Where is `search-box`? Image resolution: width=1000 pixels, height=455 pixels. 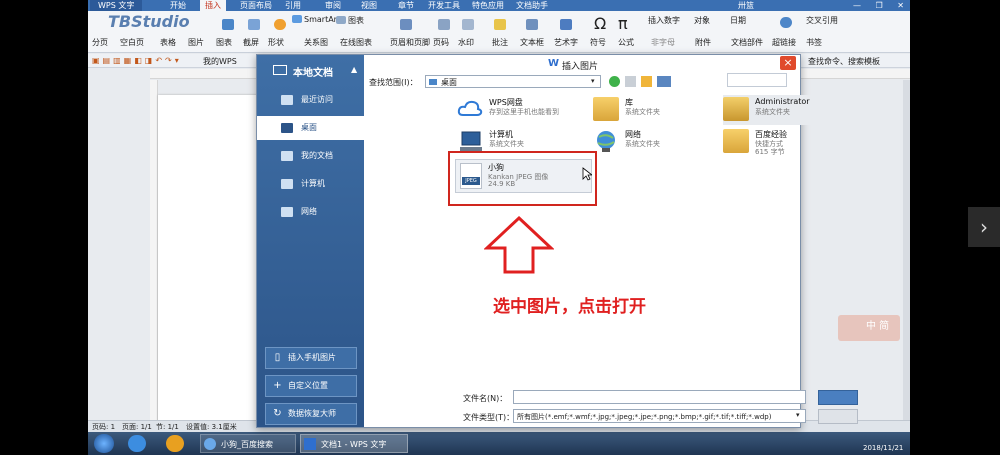
search-box is located at coordinates (757, 80).